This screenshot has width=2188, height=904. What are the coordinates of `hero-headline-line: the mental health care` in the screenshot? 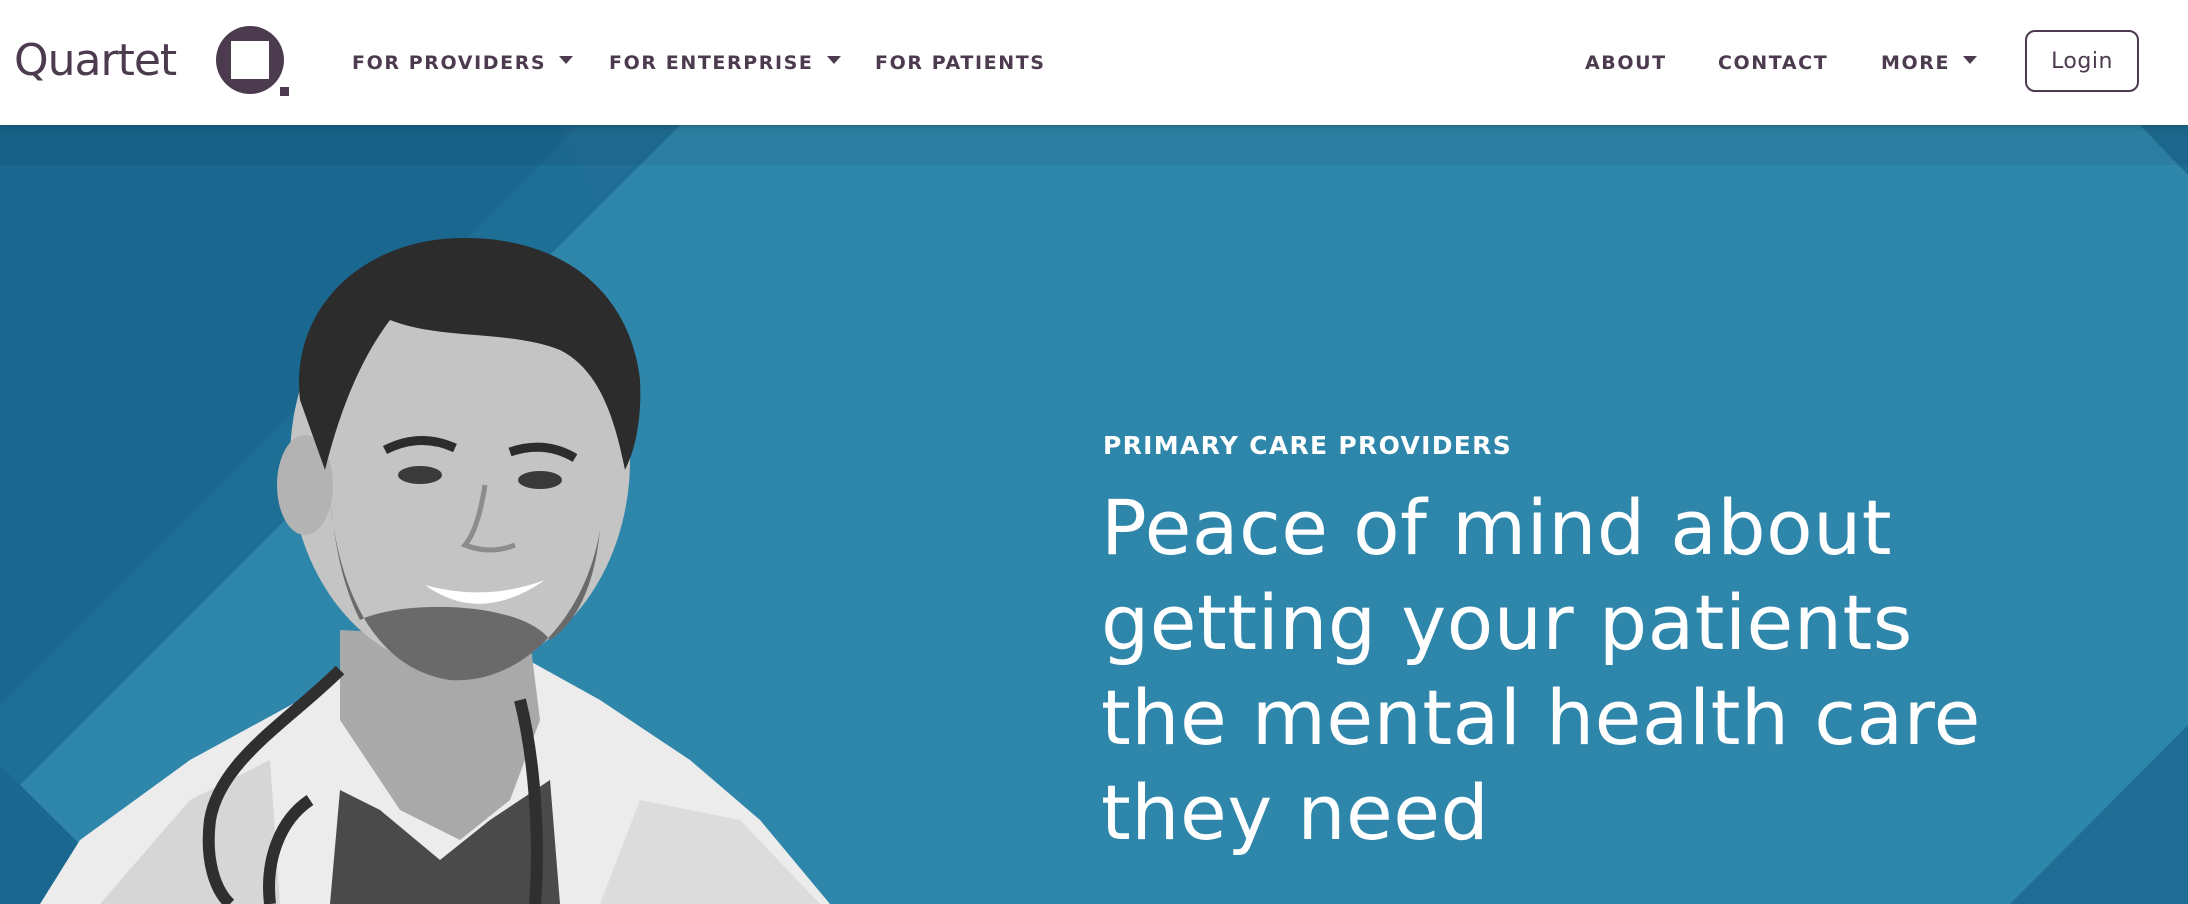 It's located at (1541, 717).